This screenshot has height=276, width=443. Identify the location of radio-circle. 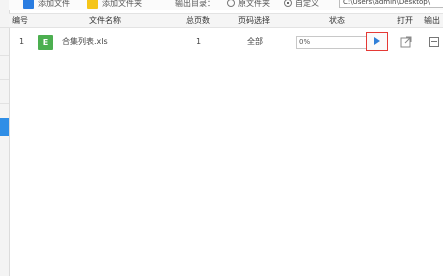
(231, 3).